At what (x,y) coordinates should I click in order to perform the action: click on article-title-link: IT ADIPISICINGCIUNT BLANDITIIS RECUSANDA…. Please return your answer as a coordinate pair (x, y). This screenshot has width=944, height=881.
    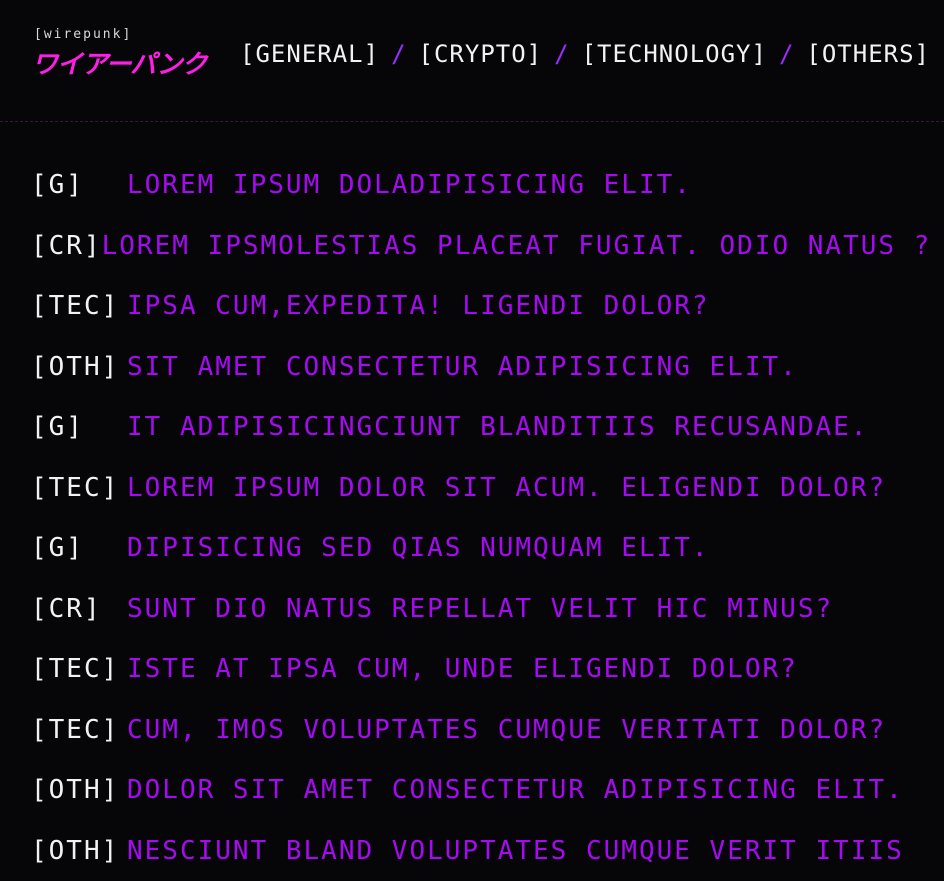
    Looking at the image, I should click on (497, 427).